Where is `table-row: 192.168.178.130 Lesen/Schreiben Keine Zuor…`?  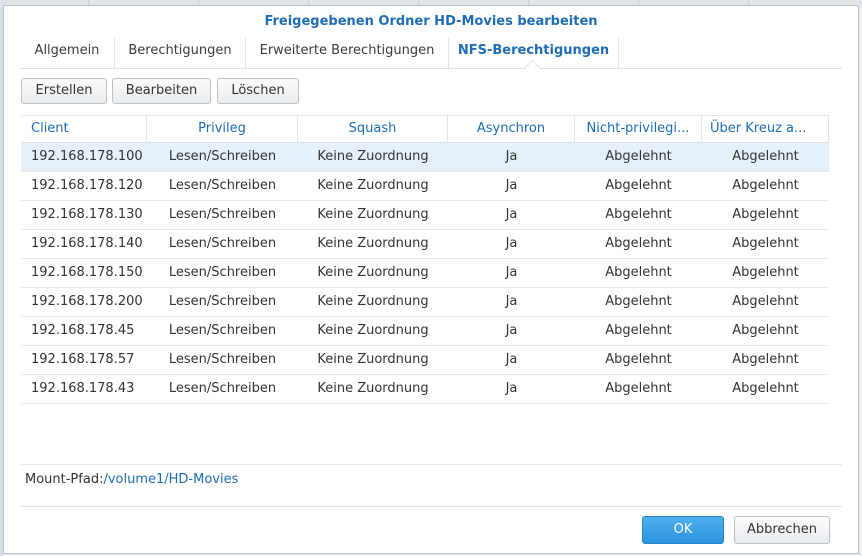 table-row: 192.168.178.130 Lesen/Schreiben Keine Zuor… is located at coordinates (425, 215).